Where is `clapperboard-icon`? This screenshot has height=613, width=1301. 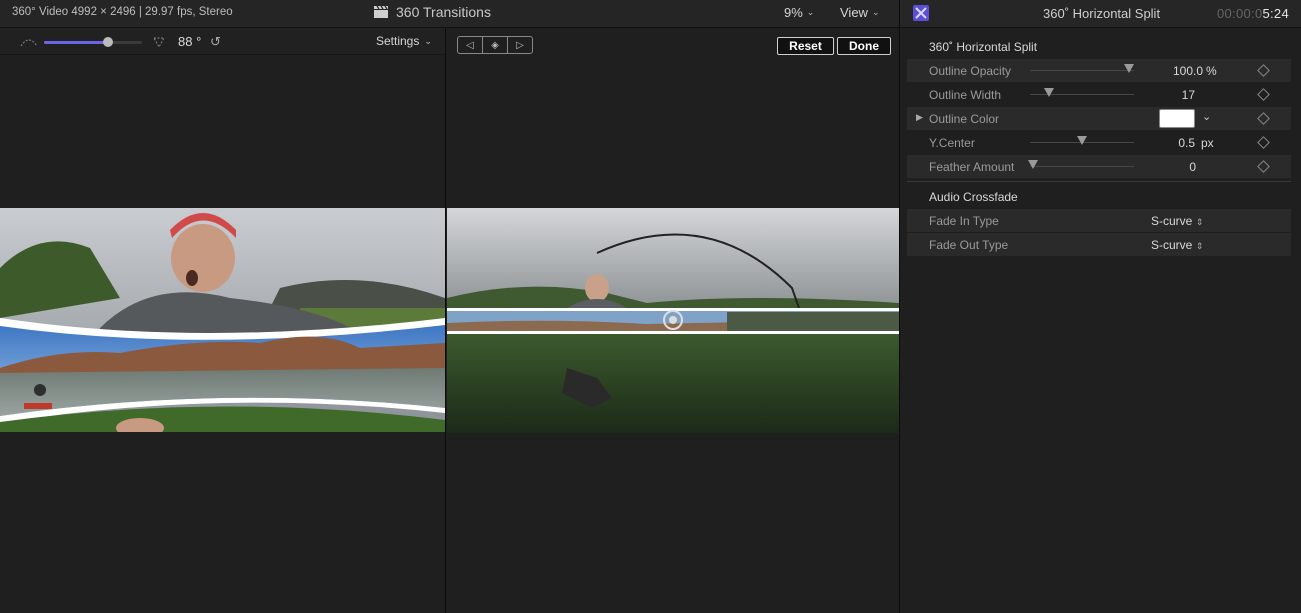 clapperboard-icon is located at coordinates (381, 12).